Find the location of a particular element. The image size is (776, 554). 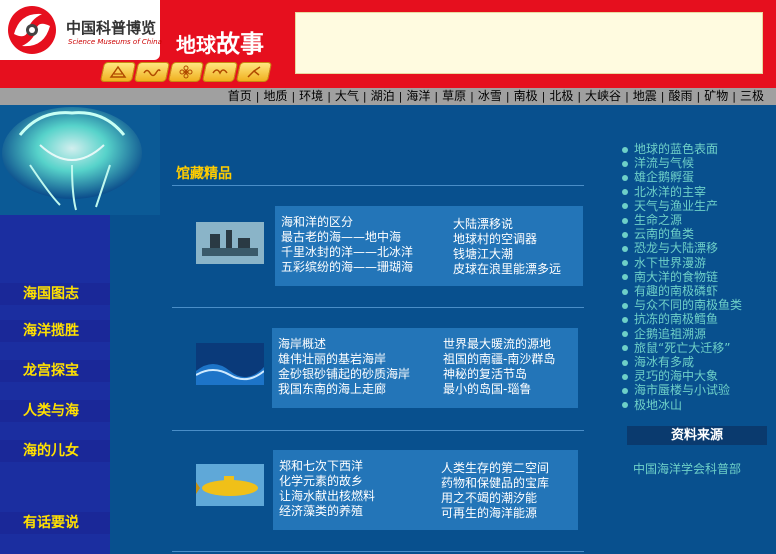

article-link: 经济藻类的养殖 is located at coordinates (327, 511).